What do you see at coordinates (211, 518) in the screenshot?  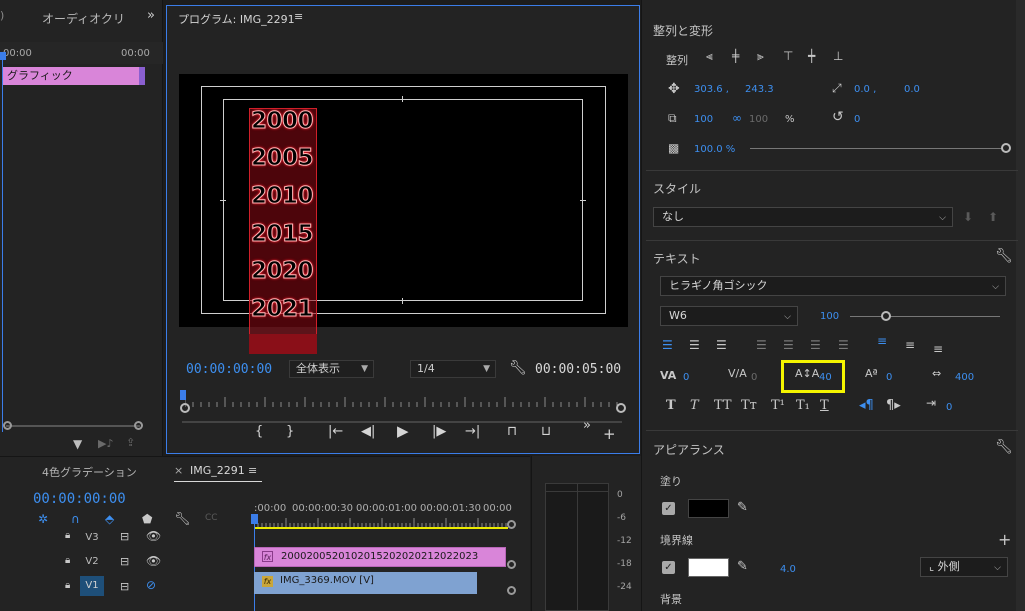 I see `captions-icon: CC` at bounding box center [211, 518].